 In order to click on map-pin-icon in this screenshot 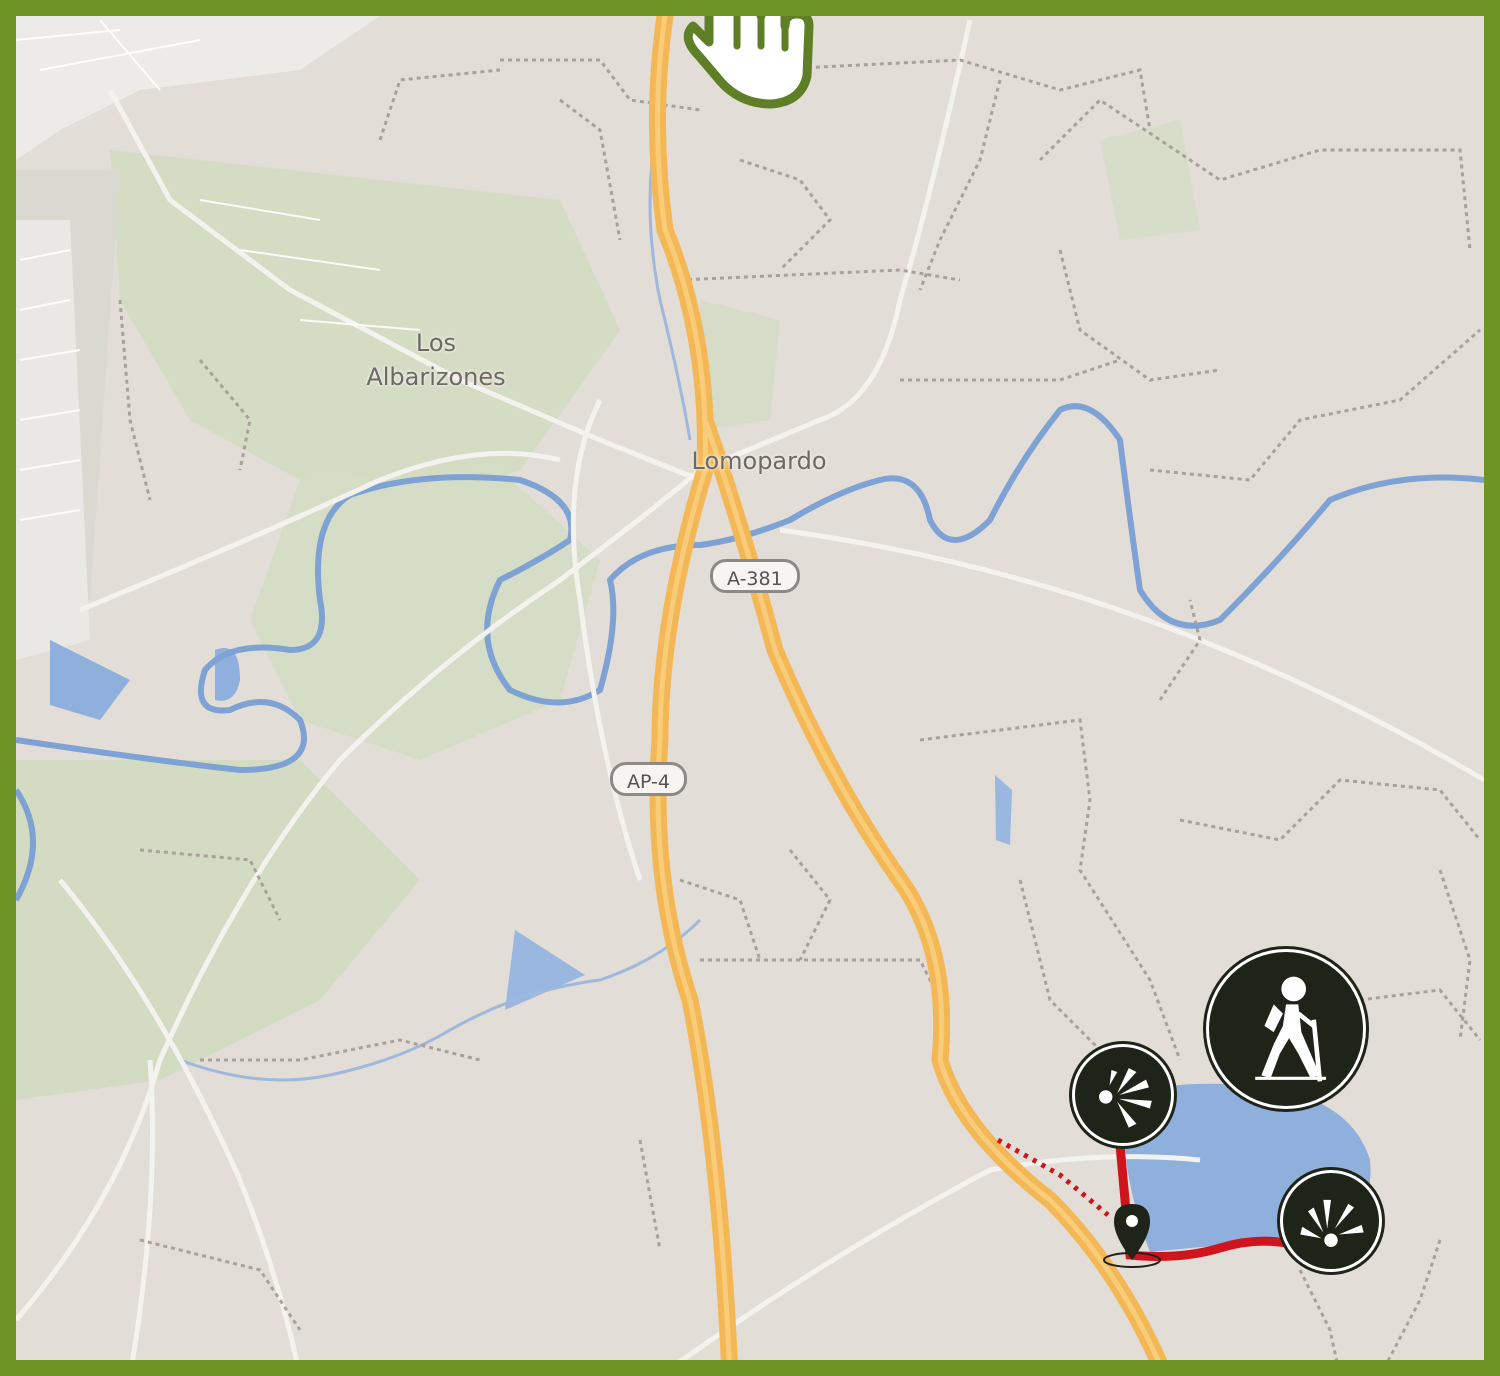, I will do `click(1133, 1236)`.